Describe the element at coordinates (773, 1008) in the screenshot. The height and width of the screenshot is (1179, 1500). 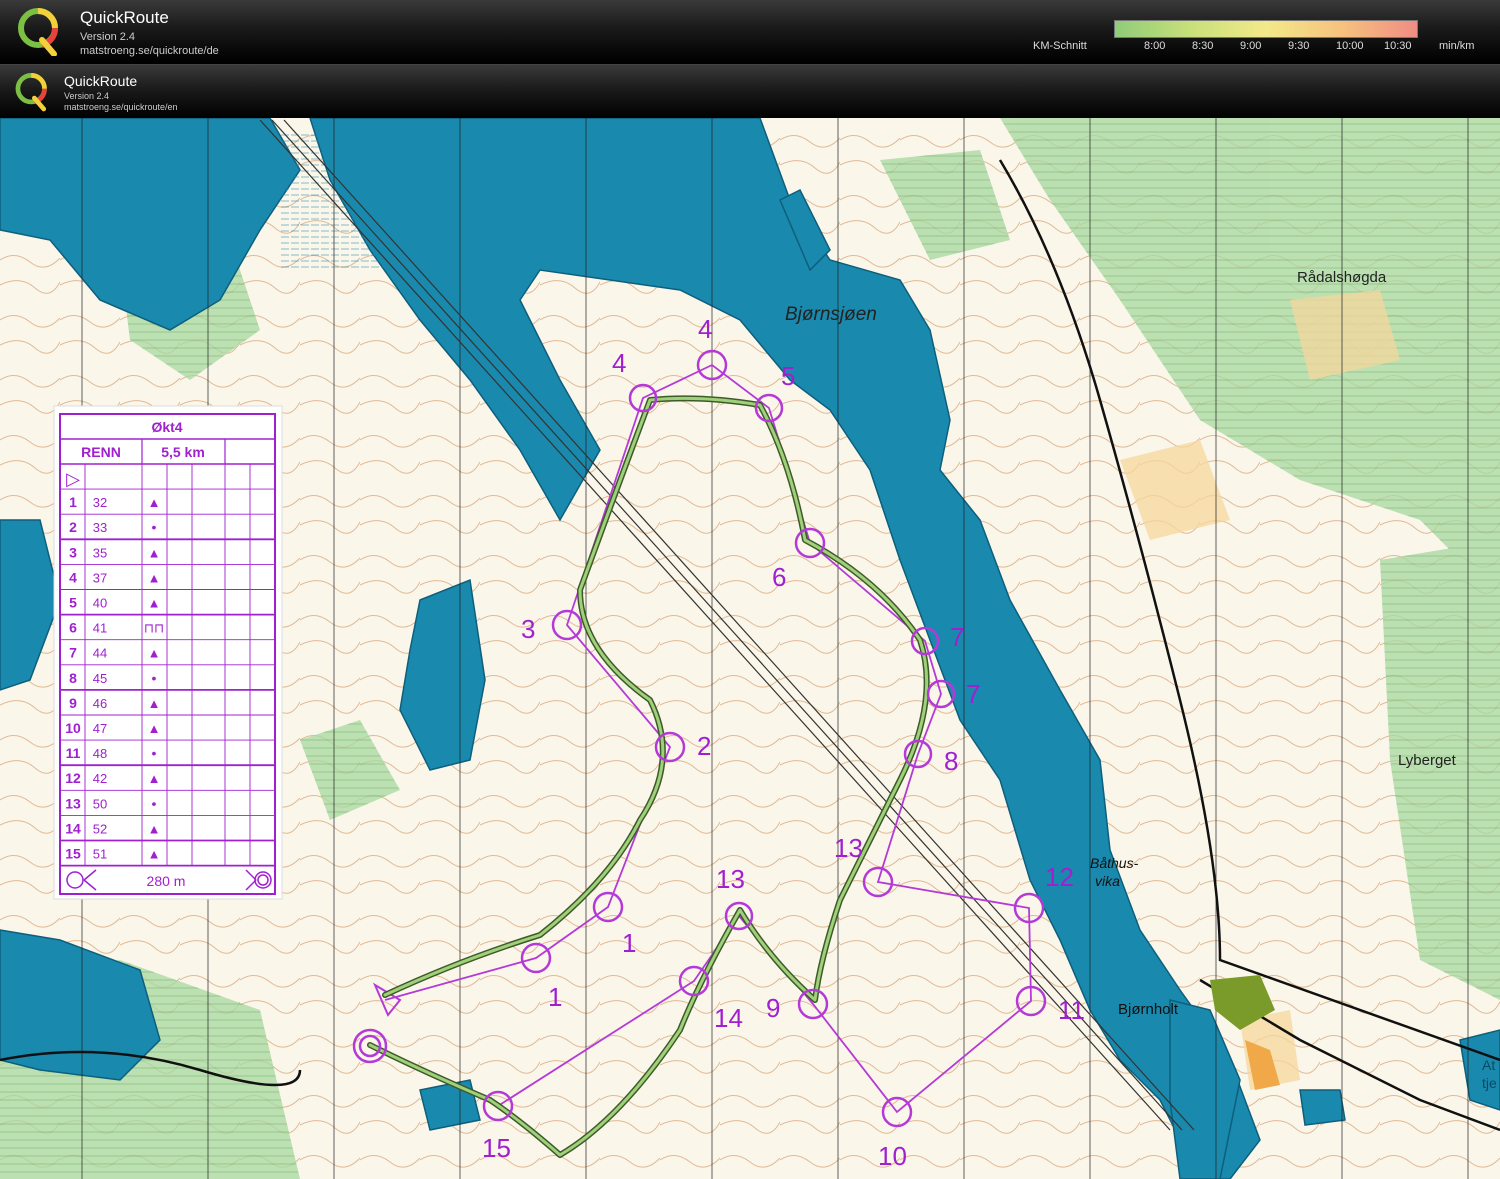
I see `control-number: 9` at that location.